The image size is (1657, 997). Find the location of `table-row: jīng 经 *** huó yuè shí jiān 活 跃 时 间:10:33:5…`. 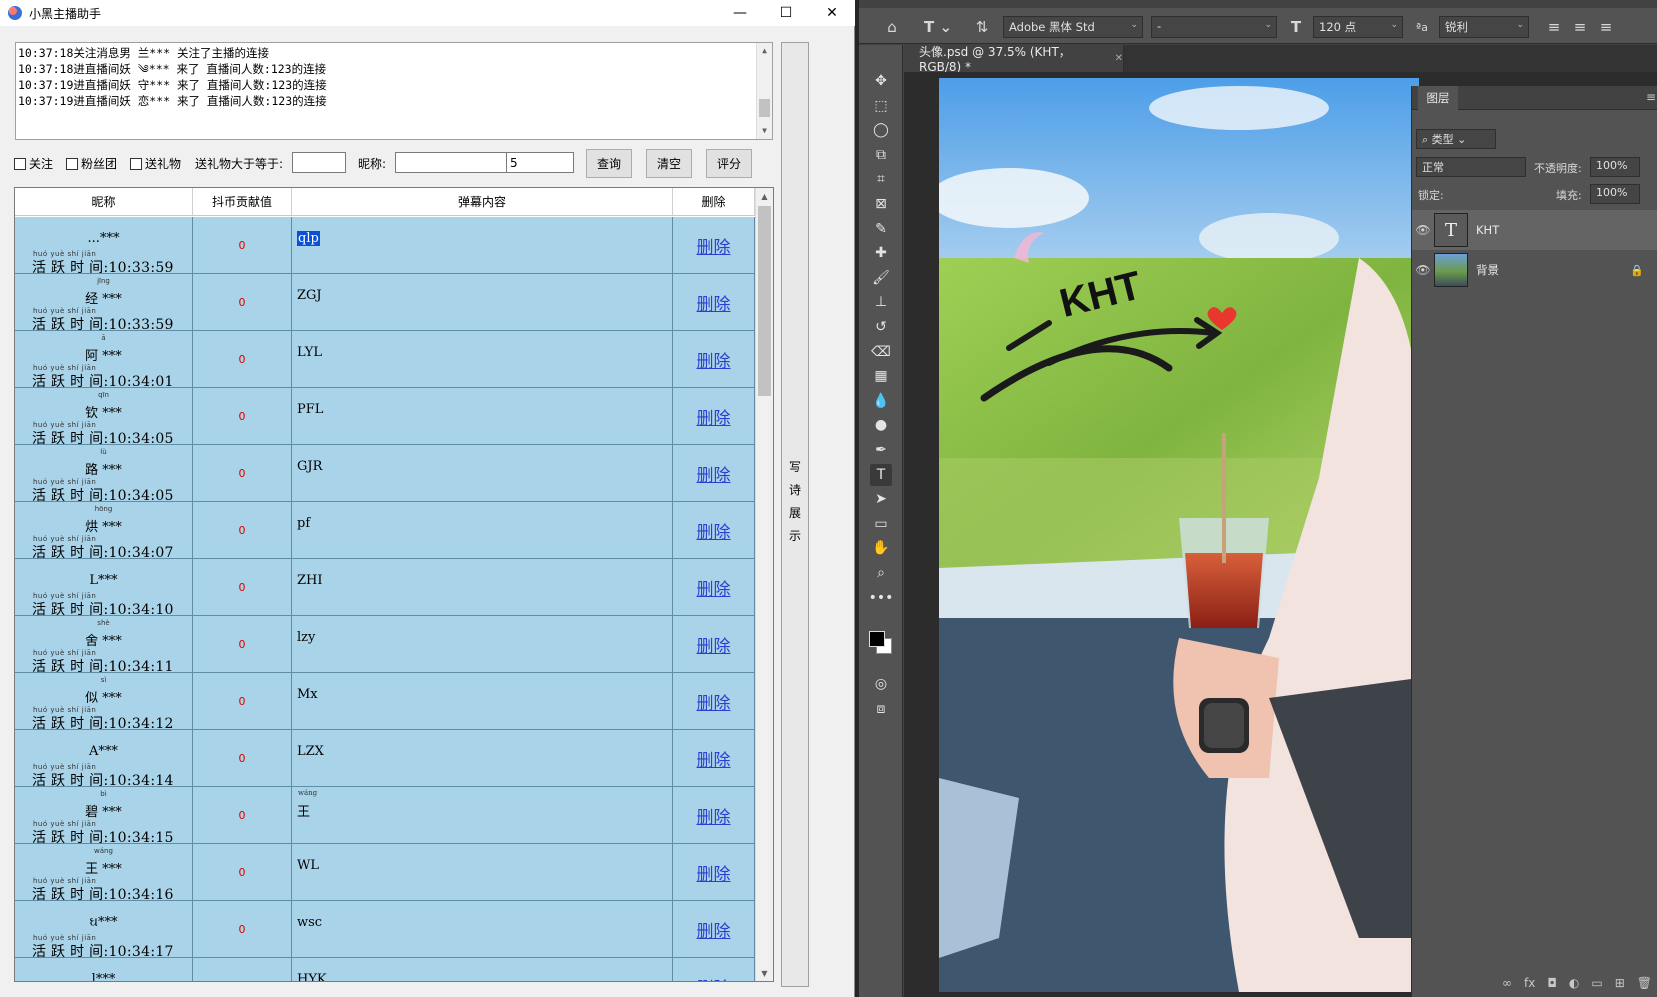

table-row: jīng 经 *** huó yuè shí jiān 活 跃 时 间:10:33:5… is located at coordinates (385, 303).